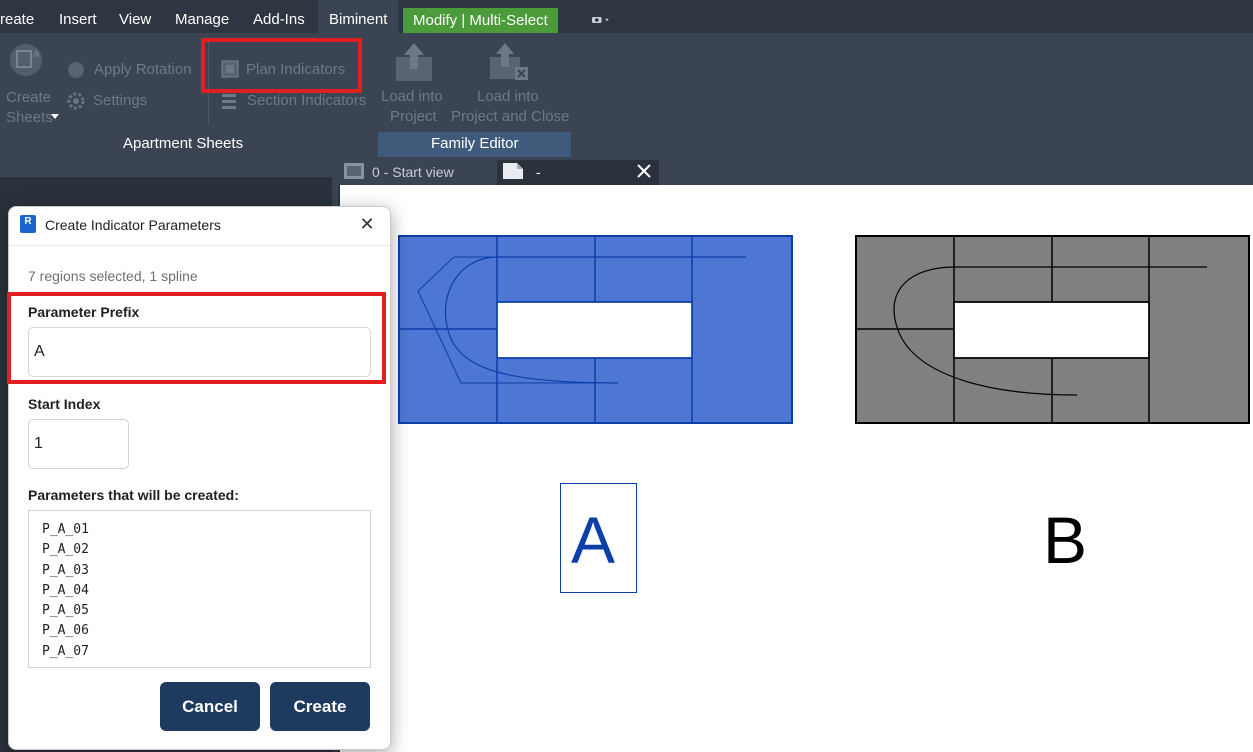 The image size is (1253, 752). What do you see at coordinates (413, 116) in the screenshot?
I see `load-into-project-label-2: Project` at bounding box center [413, 116].